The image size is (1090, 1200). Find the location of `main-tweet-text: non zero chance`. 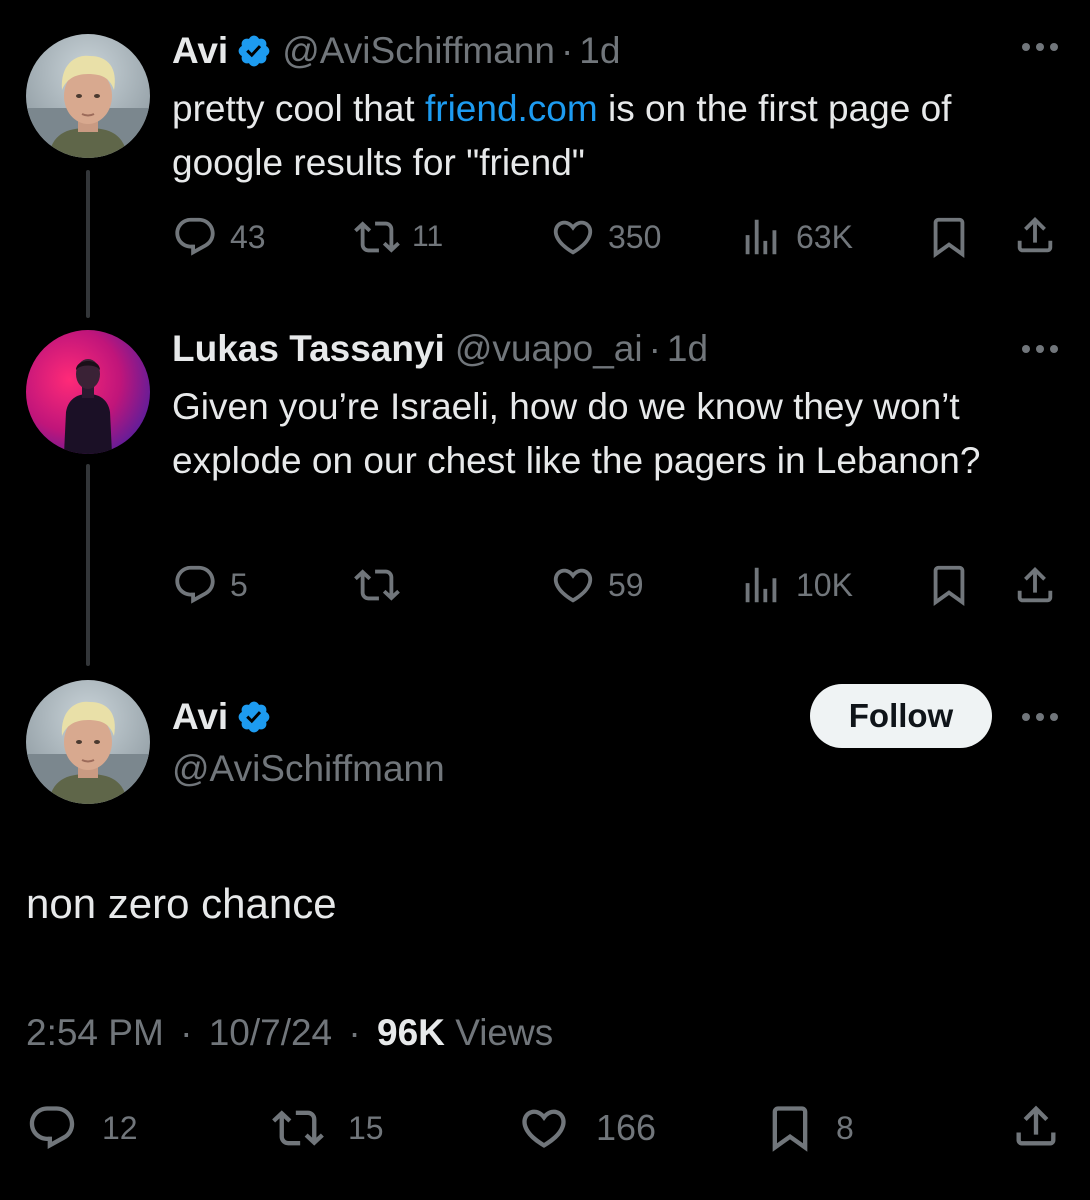

main-tweet-text: non zero chance is located at coordinates (181, 903).